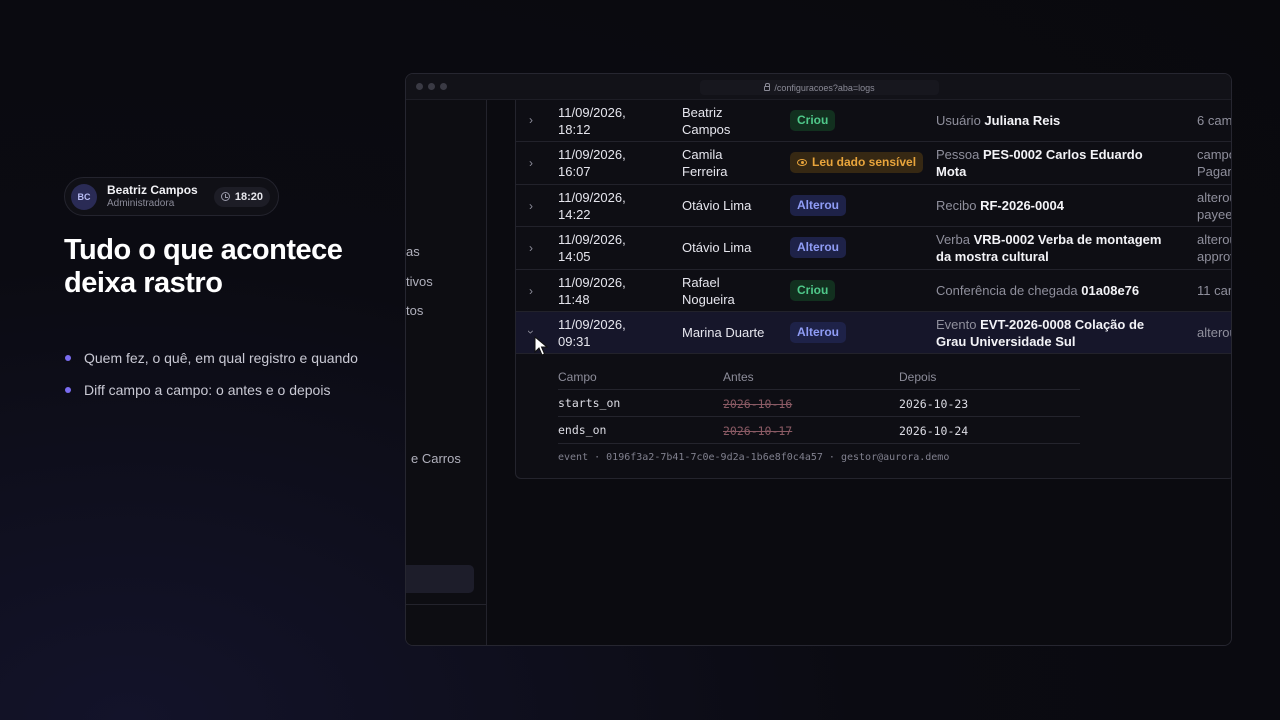  I want to click on chevron-down-icon: ›, so click(531, 332).